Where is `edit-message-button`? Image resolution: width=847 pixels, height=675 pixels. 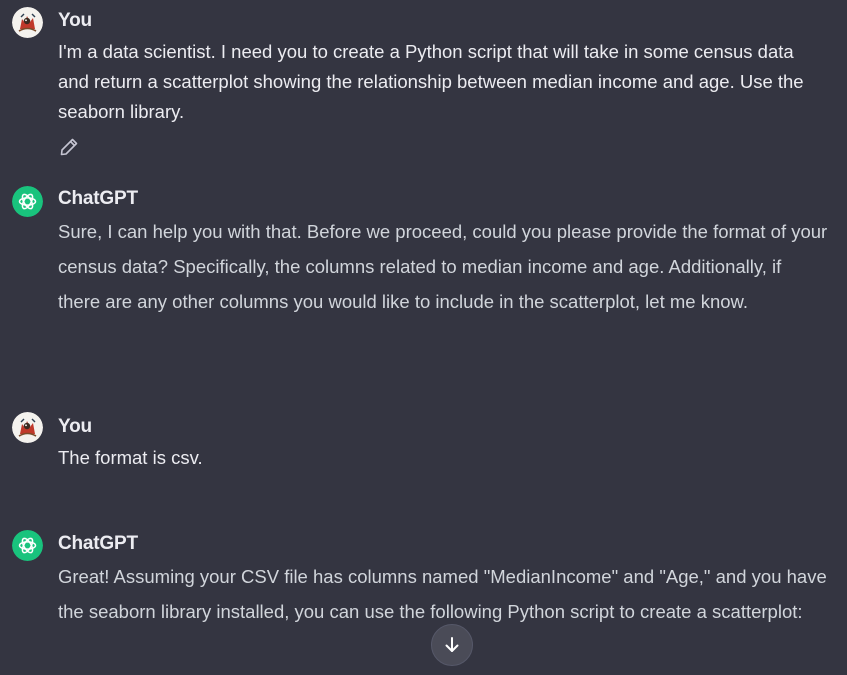
edit-message-button is located at coordinates (69, 147).